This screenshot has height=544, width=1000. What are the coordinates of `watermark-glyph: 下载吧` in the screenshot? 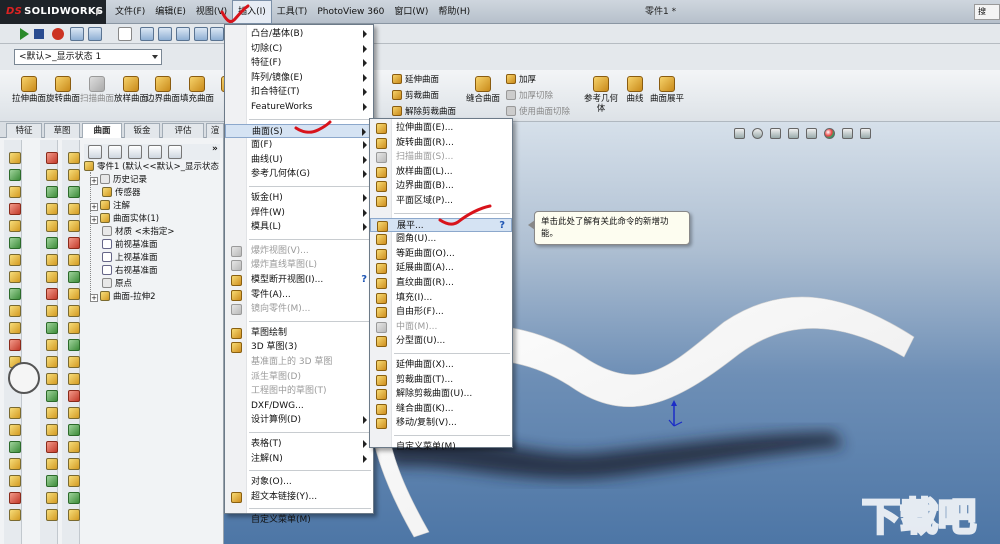 It's located at (919, 517).